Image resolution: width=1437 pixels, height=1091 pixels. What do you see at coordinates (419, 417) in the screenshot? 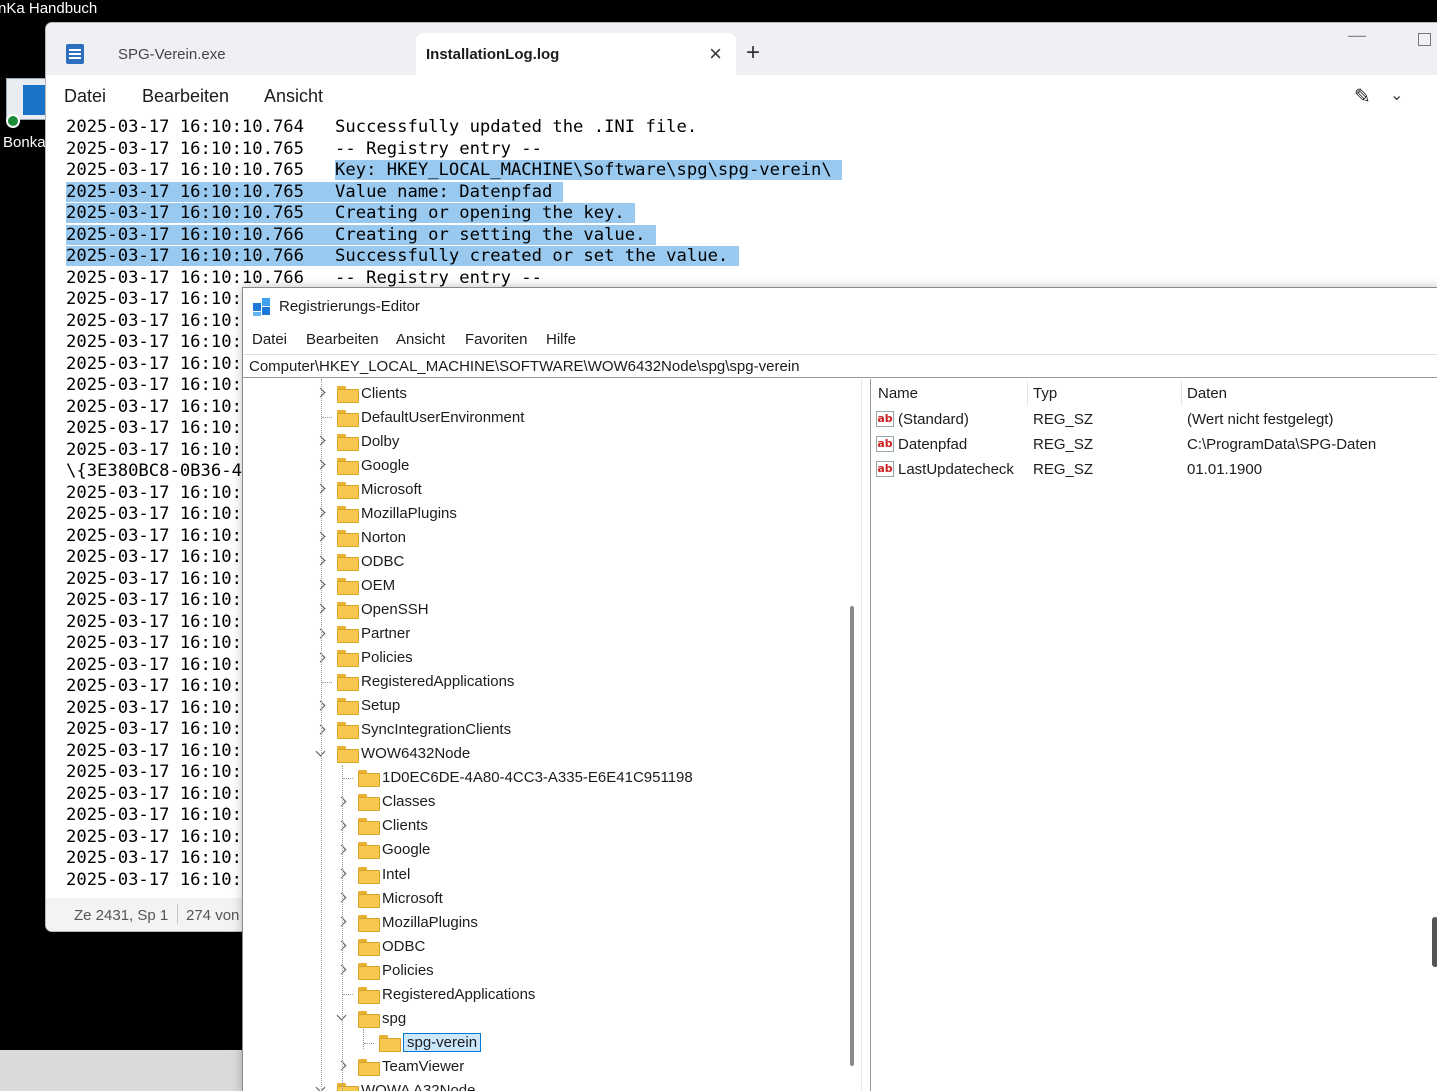
I see `tree-node: DefaultUserEnvironment` at bounding box center [419, 417].